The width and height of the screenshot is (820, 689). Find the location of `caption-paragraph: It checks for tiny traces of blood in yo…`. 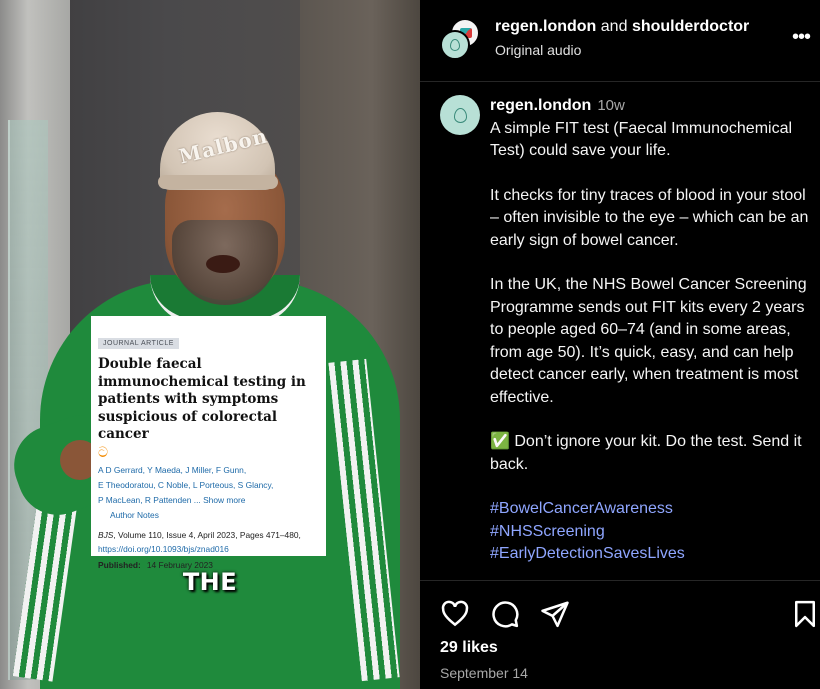

caption-paragraph: It checks for tiny traces of blood in yo… is located at coordinates (649, 217).